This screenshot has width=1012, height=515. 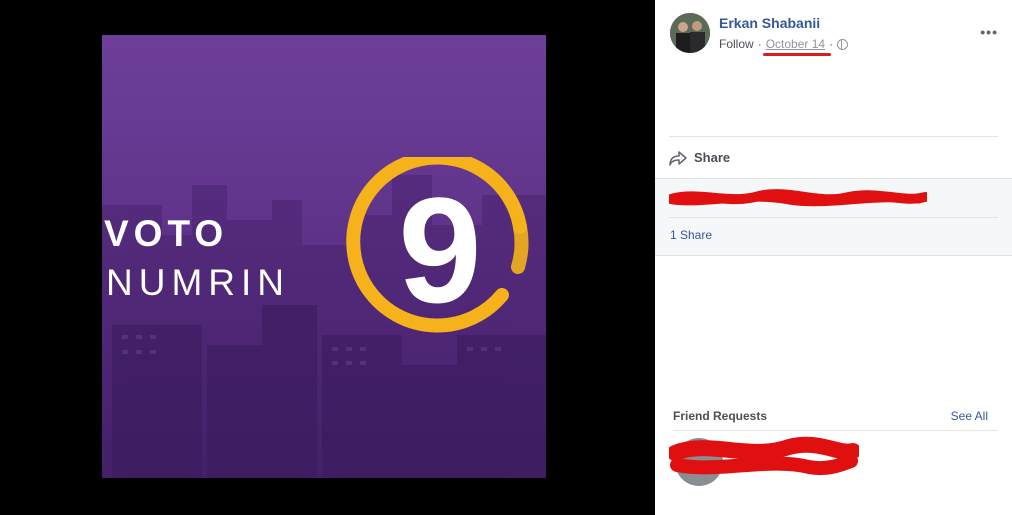 What do you see at coordinates (843, 44) in the screenshot?
I see `globe-icon` at bounding box center [843, 44].